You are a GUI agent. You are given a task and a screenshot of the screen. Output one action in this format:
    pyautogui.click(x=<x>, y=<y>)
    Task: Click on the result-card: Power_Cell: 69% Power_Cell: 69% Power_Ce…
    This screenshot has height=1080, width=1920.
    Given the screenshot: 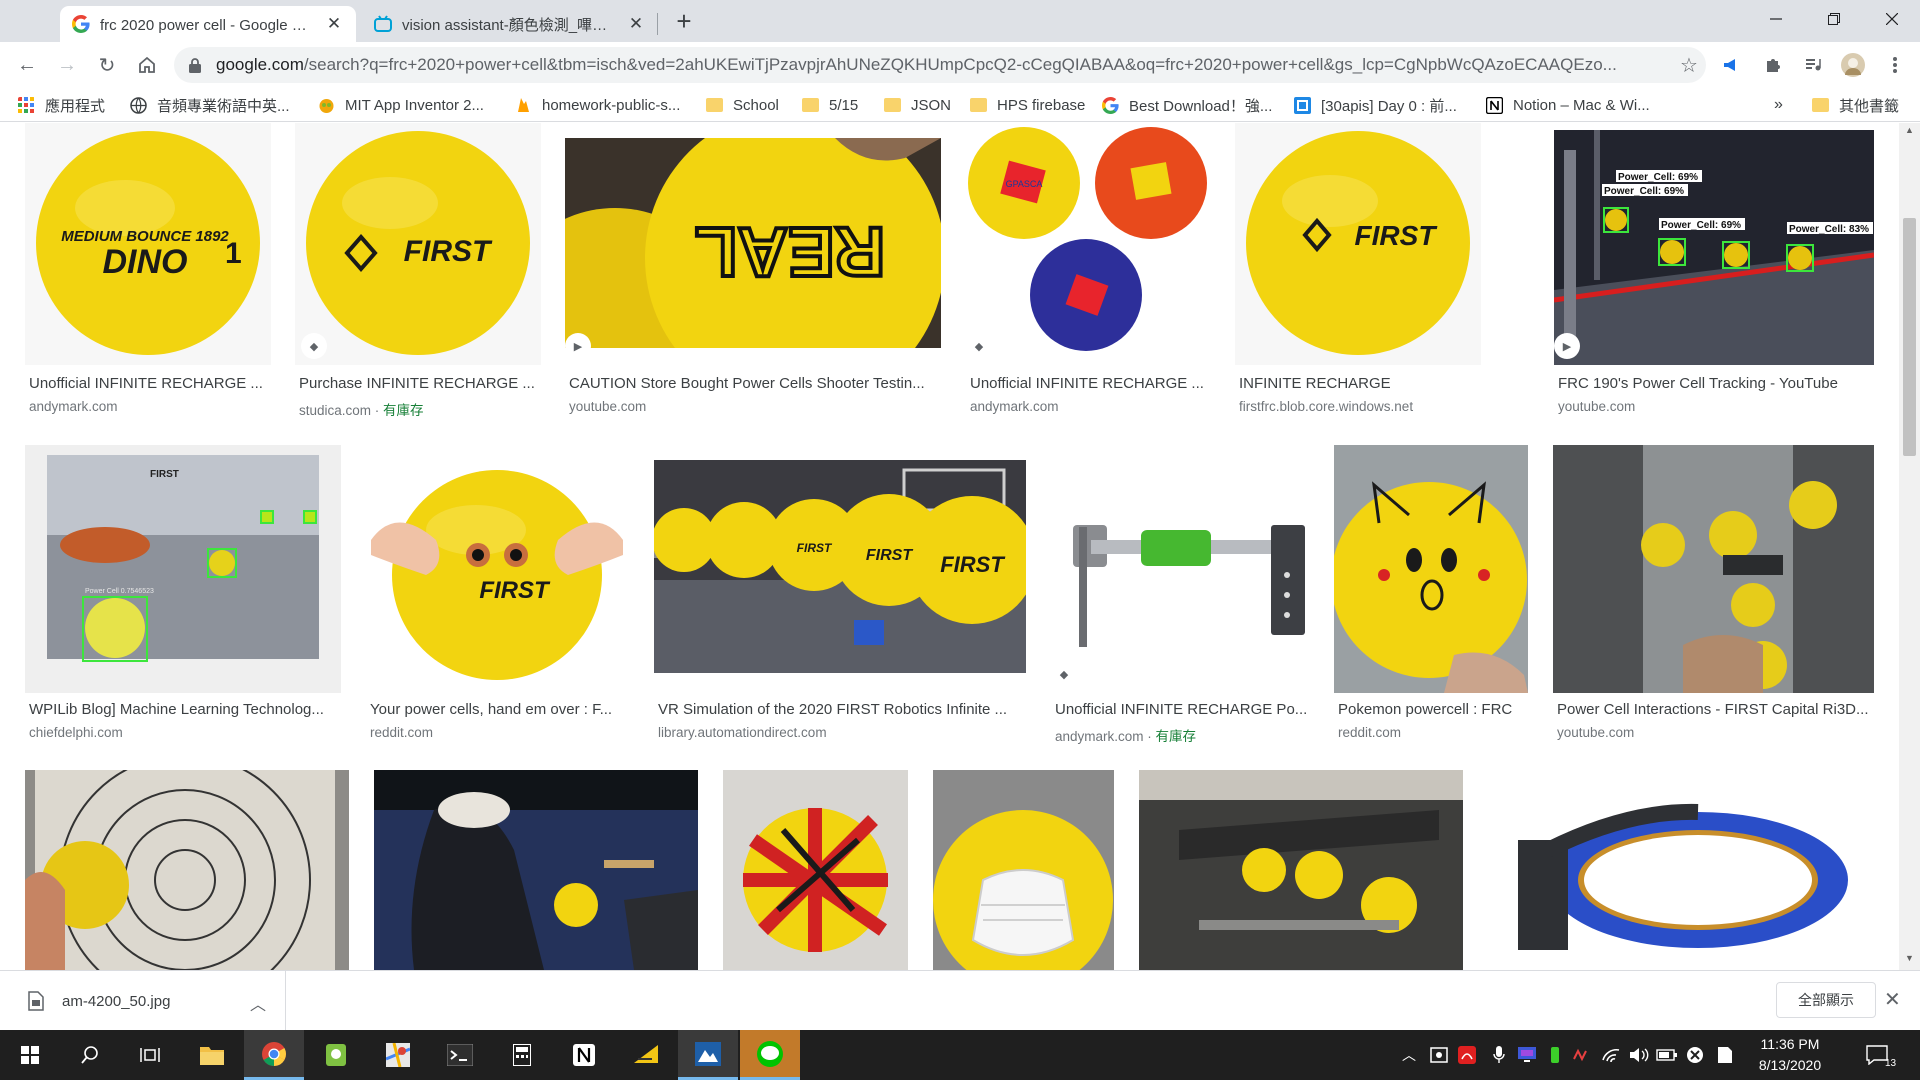 What is the action you would take?
    pyautogui.click(x=1714, y=273)
    